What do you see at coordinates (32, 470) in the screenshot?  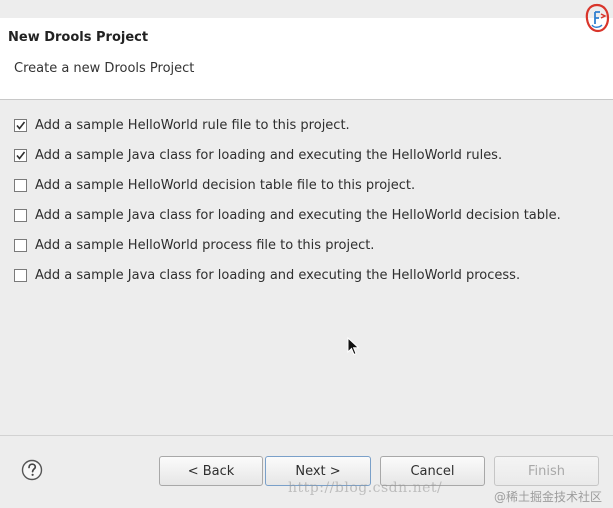 I see `help-icon` at bounding box center [32, 470].